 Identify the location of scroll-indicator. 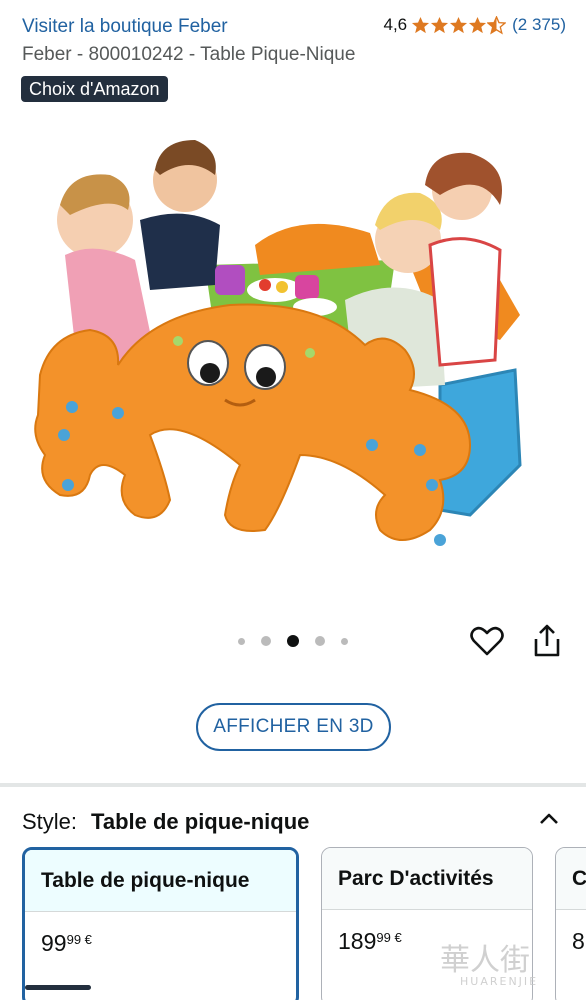
(58, 987).